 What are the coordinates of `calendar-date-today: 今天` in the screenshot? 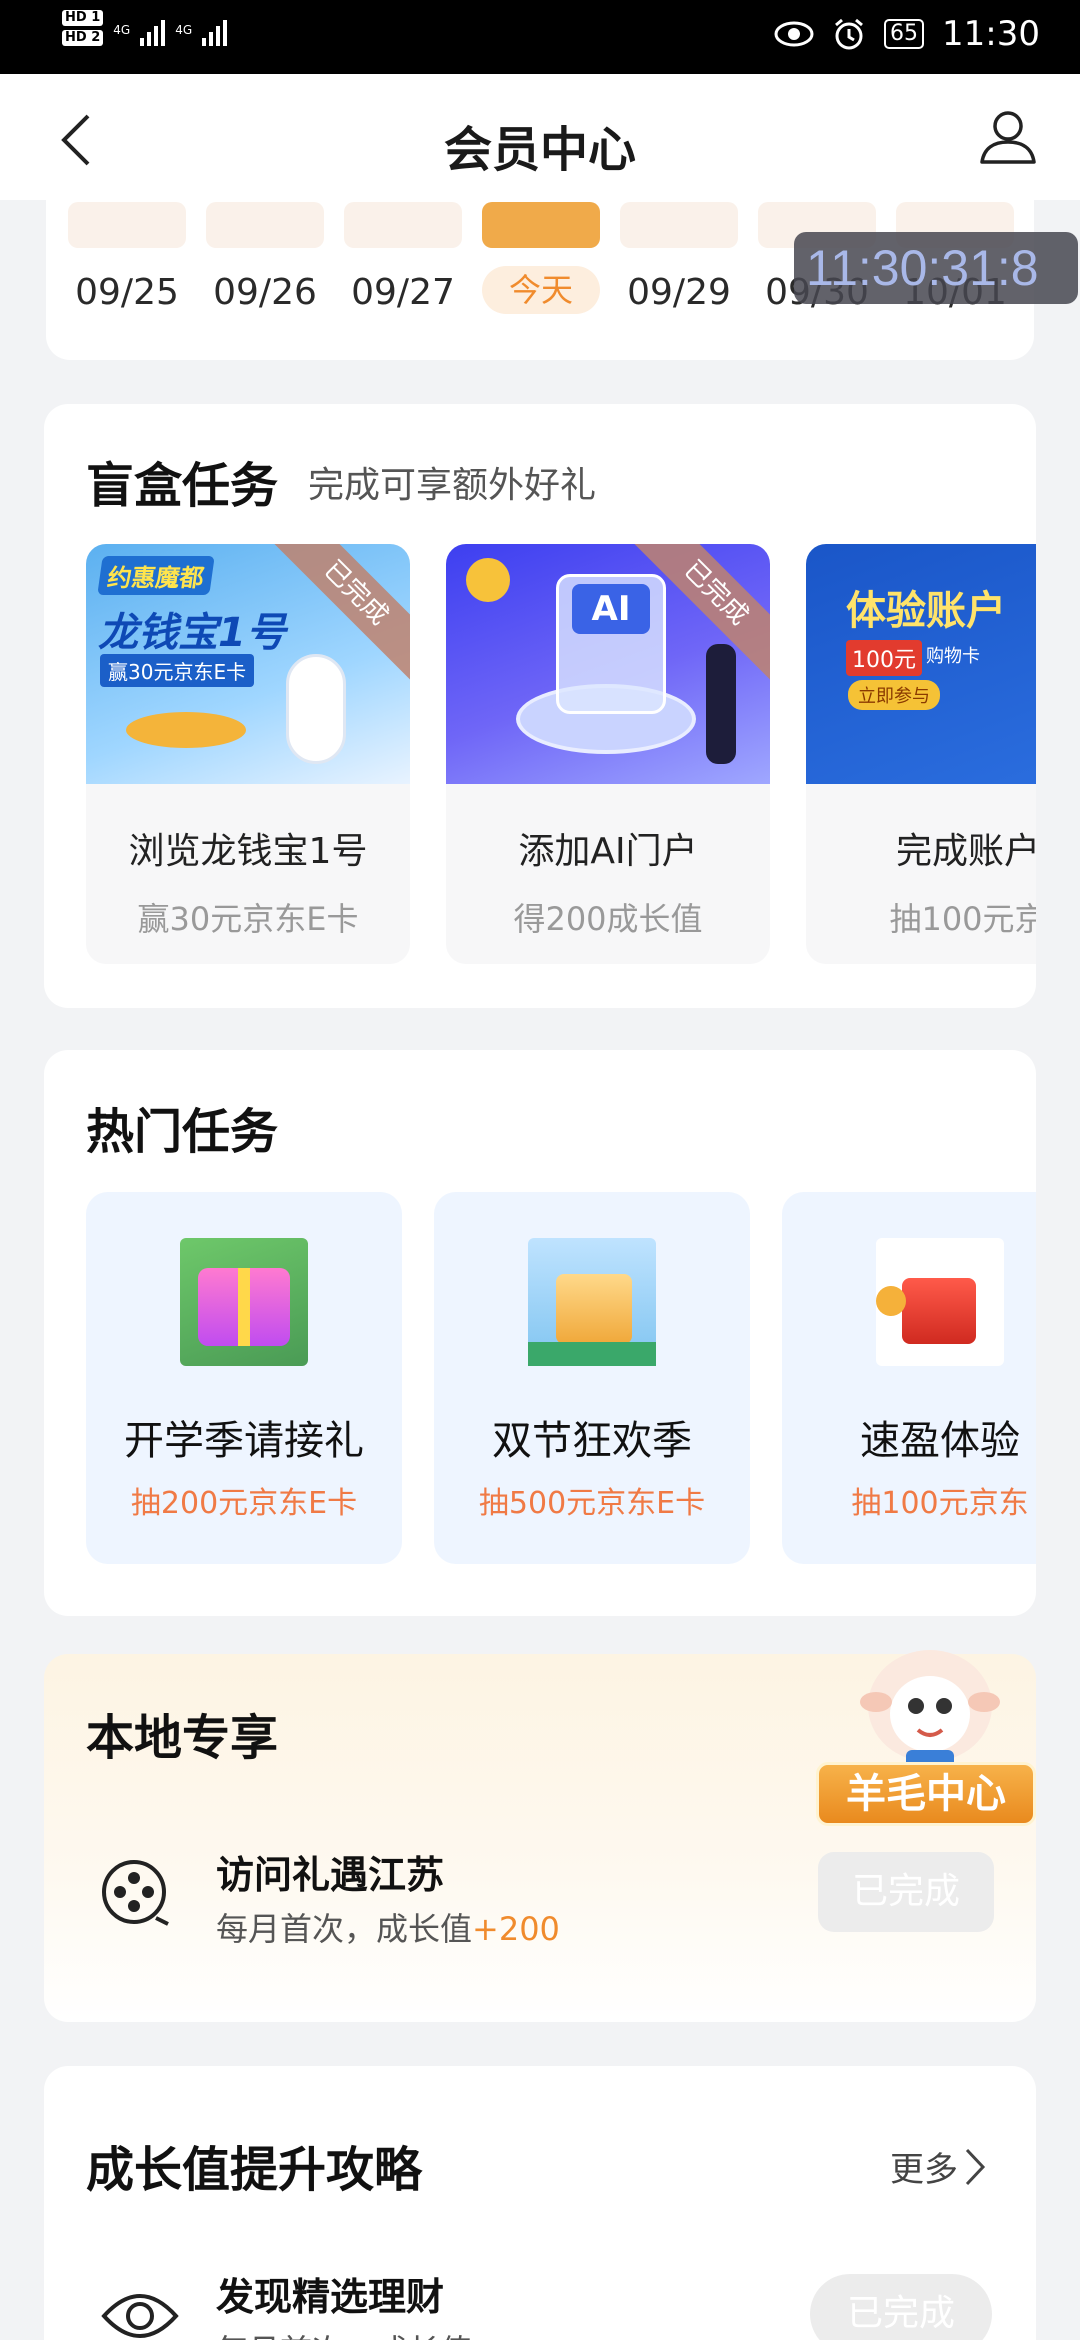 It's located at (541, 290).